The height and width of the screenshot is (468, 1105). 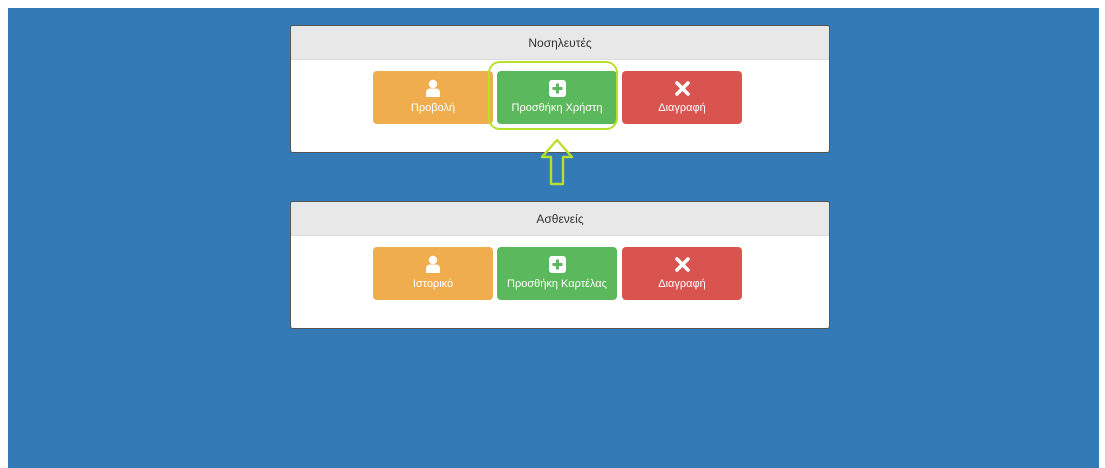 I want to click on highlight-ring, so click(x=553, y=95).